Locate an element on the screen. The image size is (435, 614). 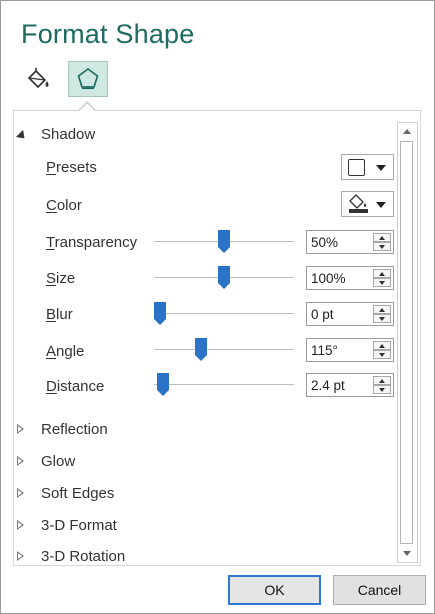
scroll-up-icon is located at coordinates (407, 131).